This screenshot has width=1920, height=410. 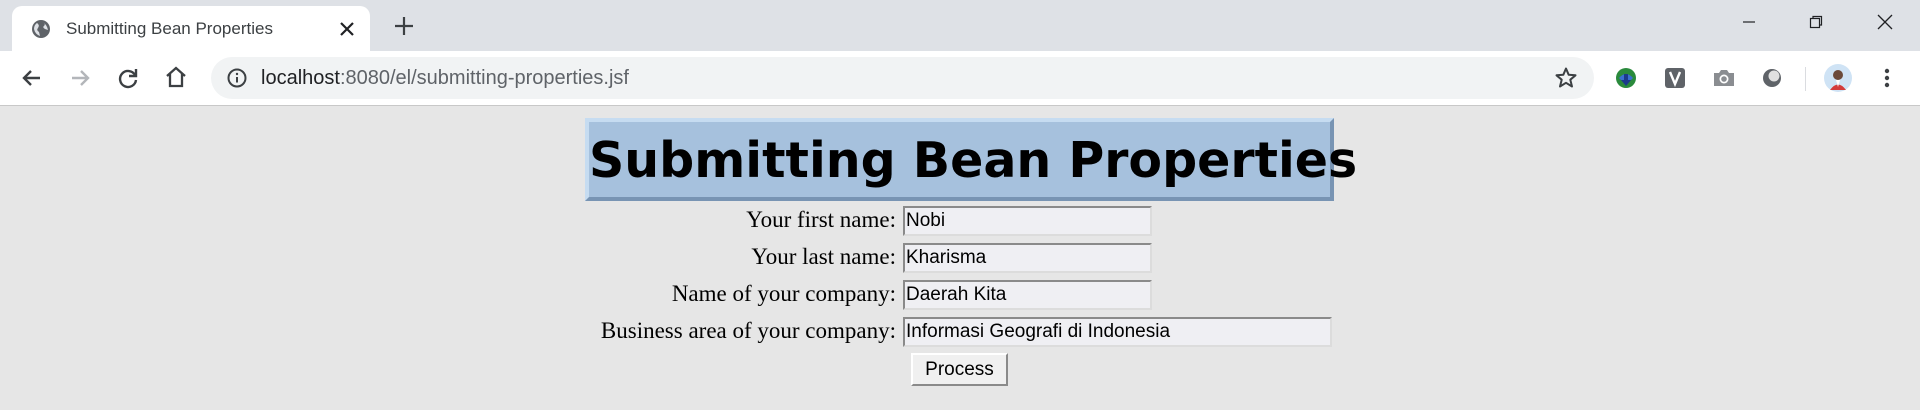 What do you see at coordinates (960, 25) in the screenshot?
I see `tab-strip: Submitting Bean Properties` at bounding box center [960, 25].